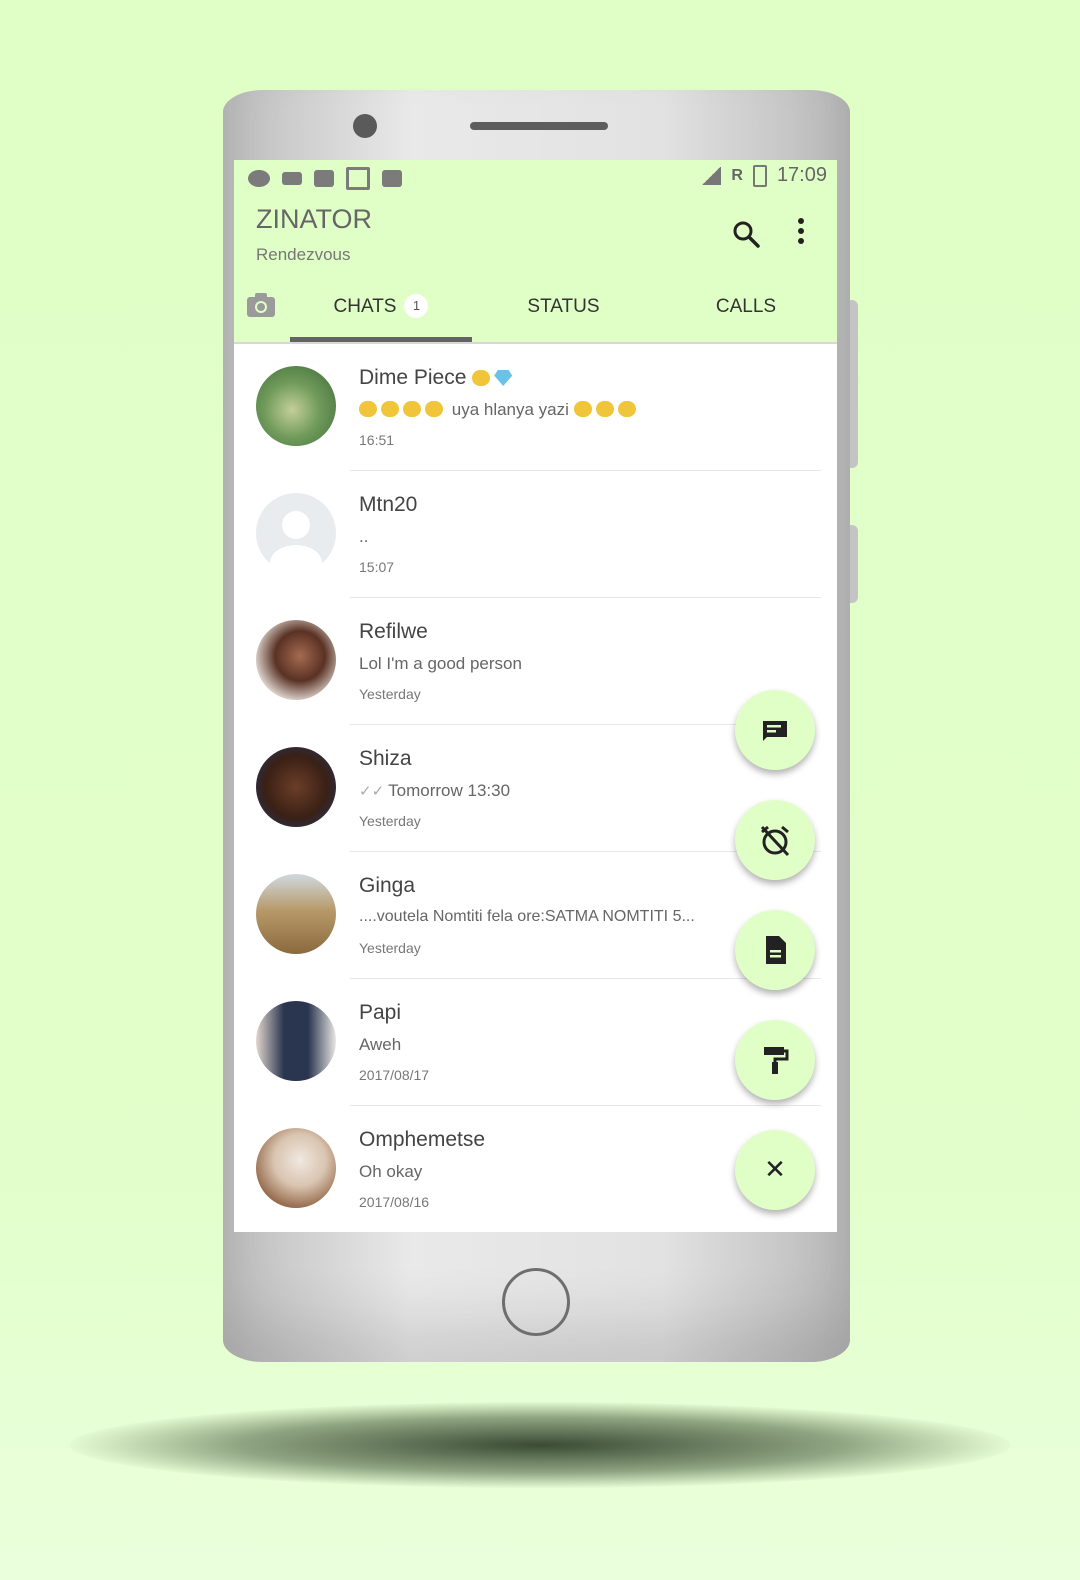 This screenshot has height=1580, width=1080. What do you see at coordinates (391, 1171) in the screenshot?
I see `message-preview: Oh okay` at bounding box center [391, 1171].